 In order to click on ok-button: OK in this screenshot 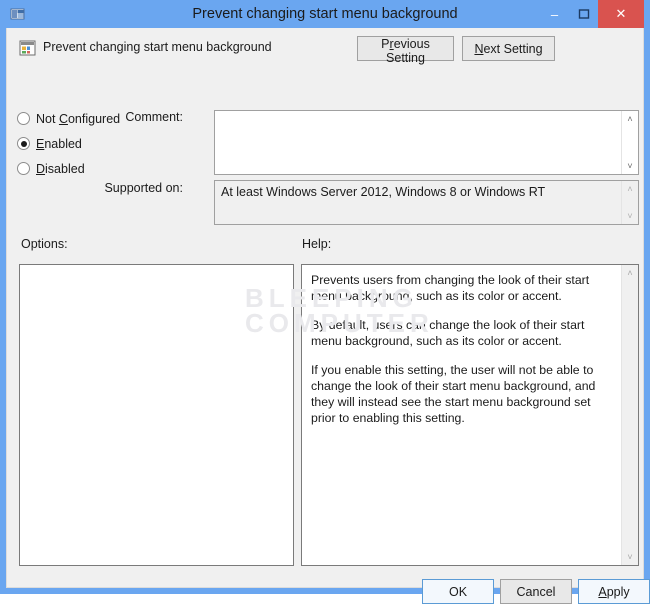, I will do `click(458, 591)`.